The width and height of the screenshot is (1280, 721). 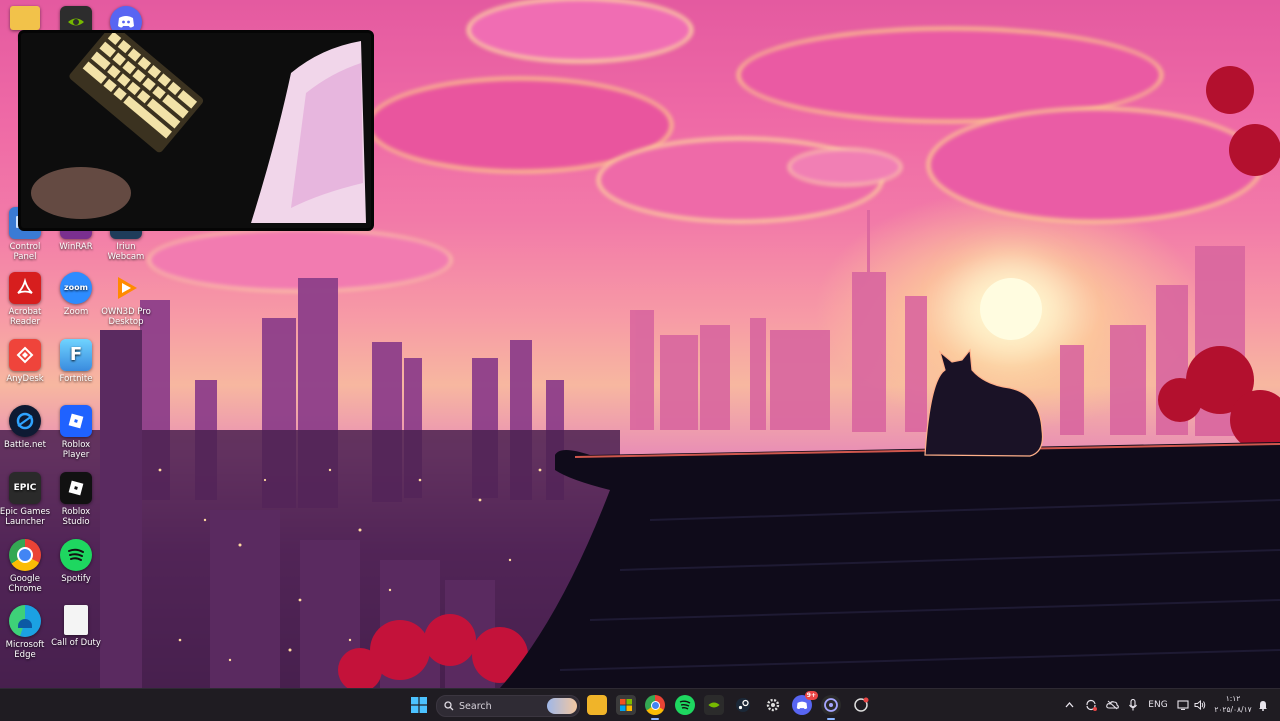 What do you see at coordinates (802, 705) in the screenshot?
I see `discord-icon` at bounding box center [802, 705].